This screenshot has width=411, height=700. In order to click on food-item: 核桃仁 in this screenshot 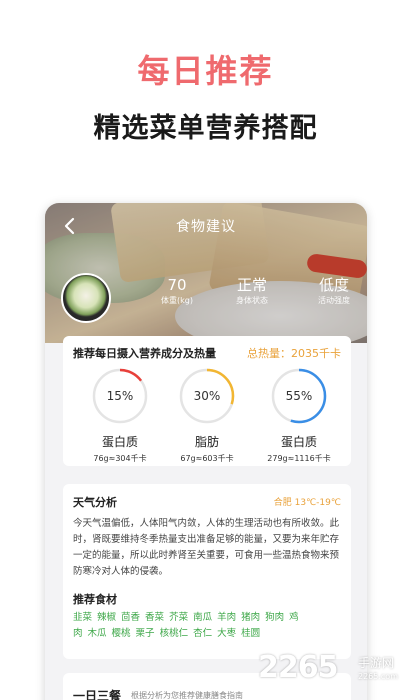, I will do `click(174, 633)`.